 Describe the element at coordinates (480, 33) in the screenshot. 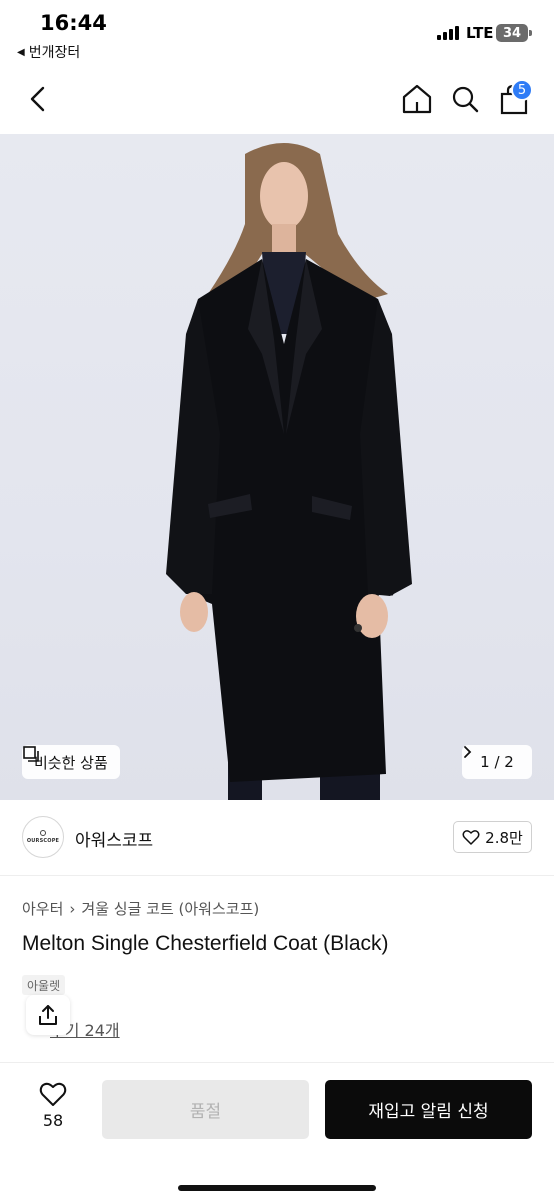

I see `network-label: LTE` at that location.